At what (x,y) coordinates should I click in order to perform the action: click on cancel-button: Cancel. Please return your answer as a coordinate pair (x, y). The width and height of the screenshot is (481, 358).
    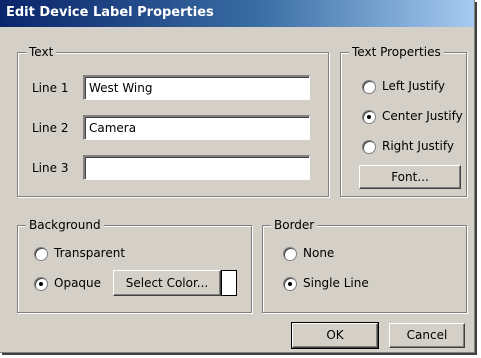
    Looking at the image, I should click on (427, 335).